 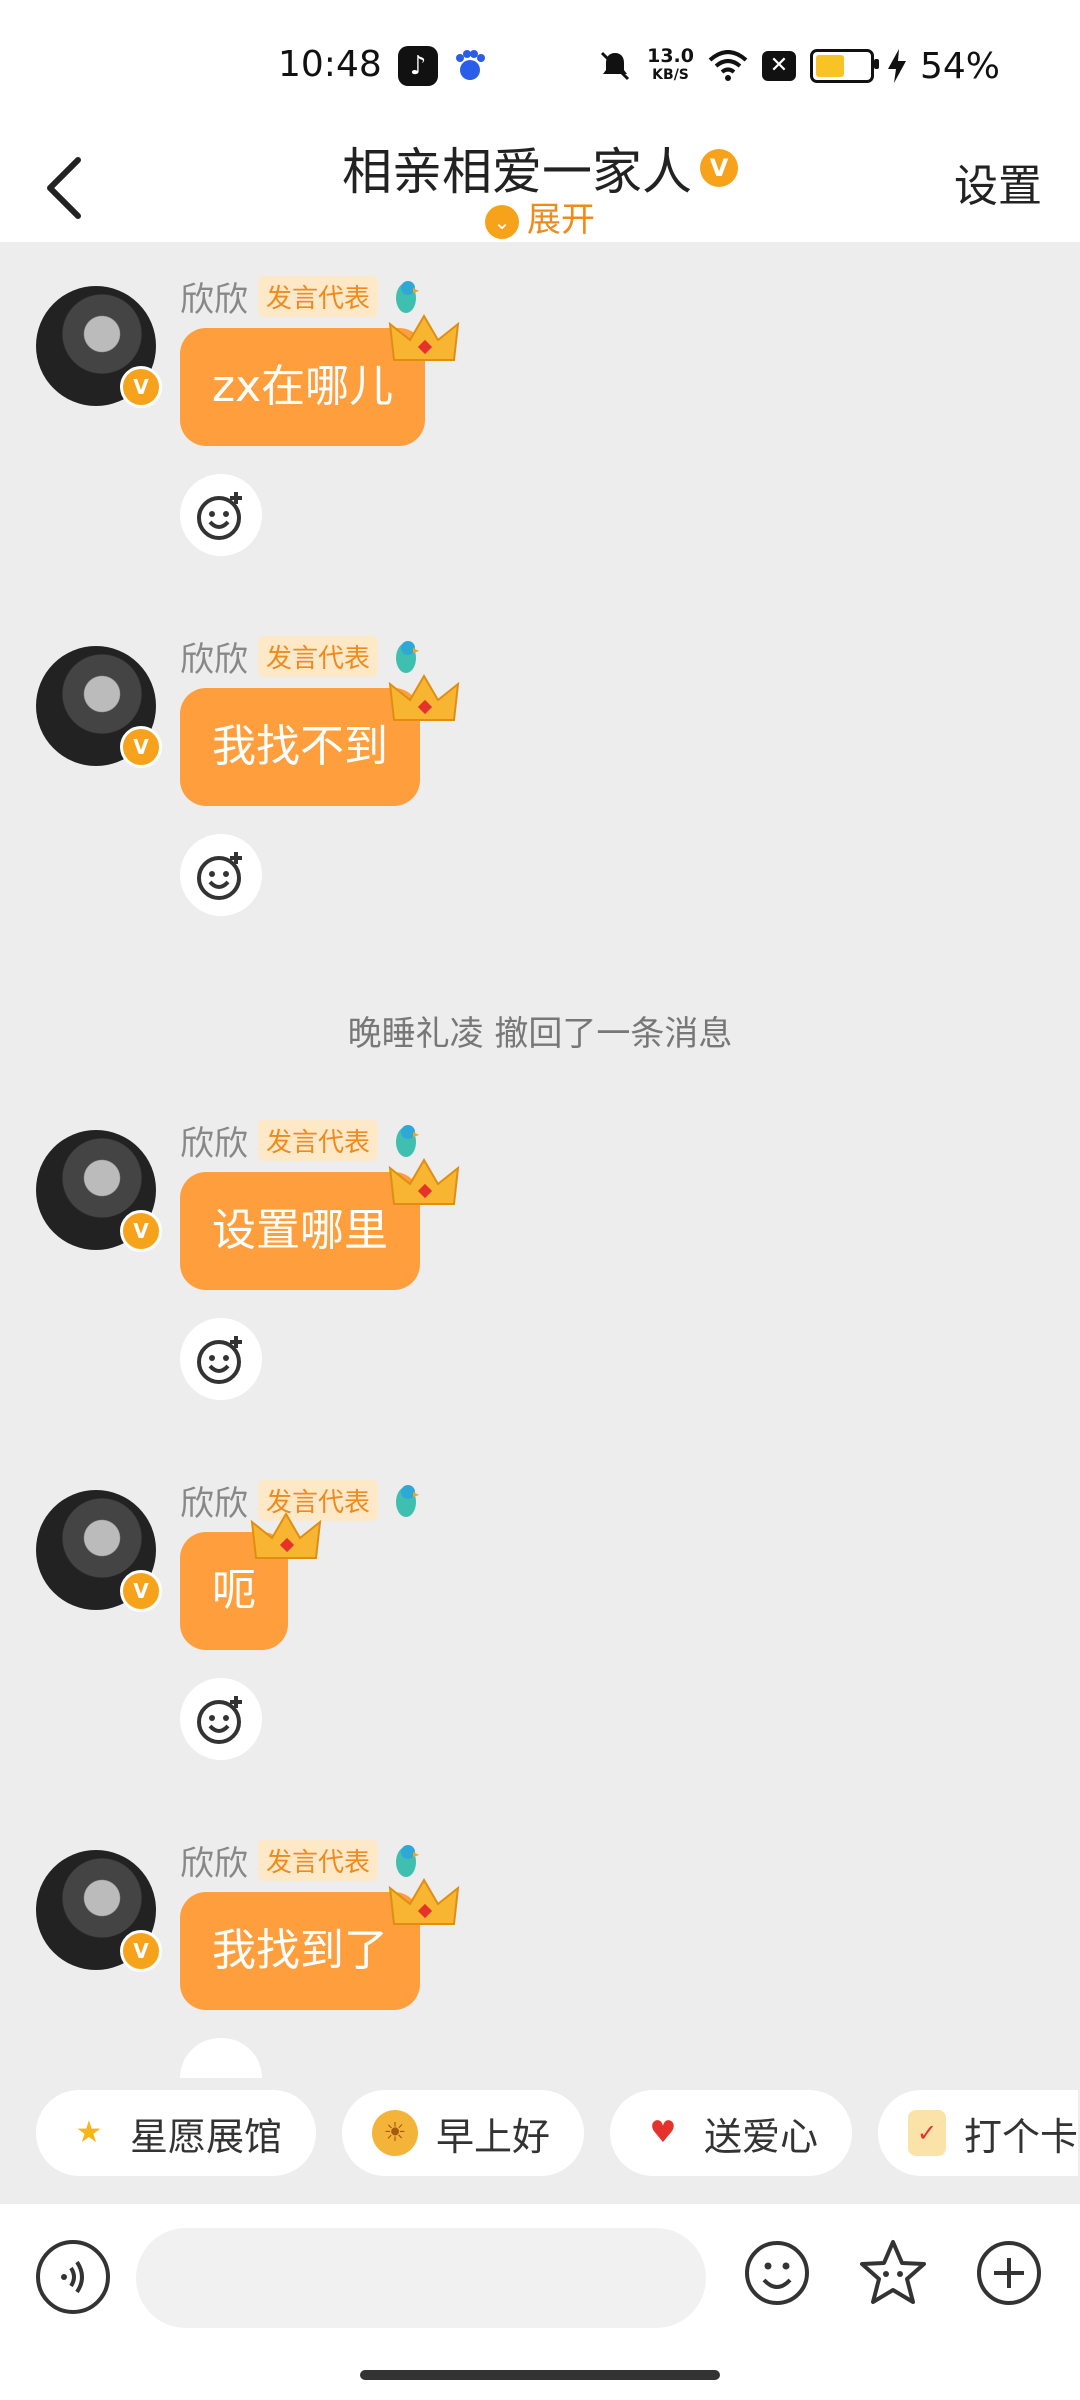 What do you see at coordinates (395, 2133) in the screenshot?
I see `sun-face-icon: ☀` at bounding box center [395, 2133].